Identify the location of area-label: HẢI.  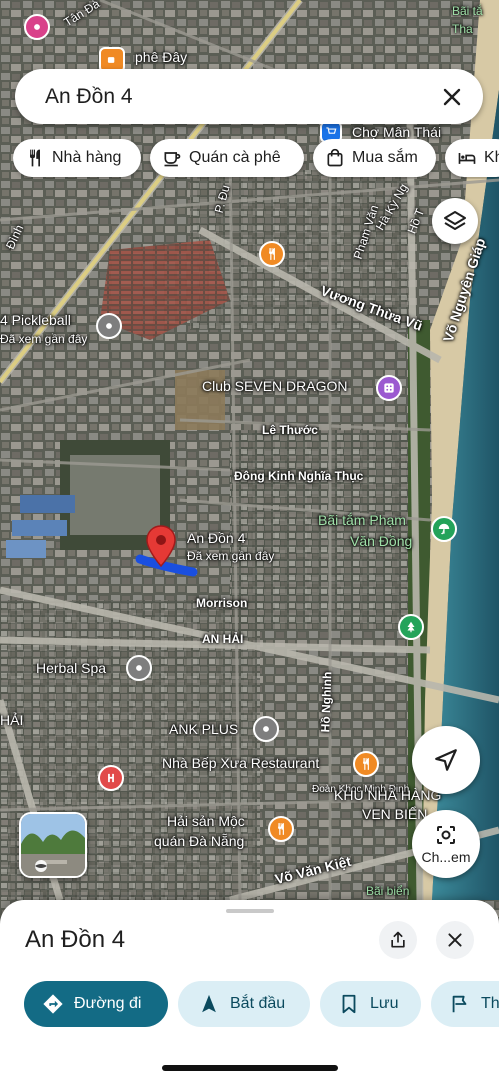
(12, 720).